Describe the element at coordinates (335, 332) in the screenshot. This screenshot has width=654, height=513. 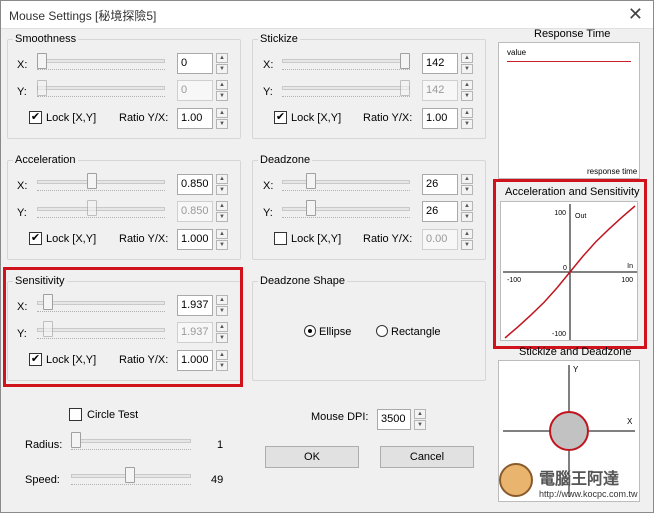
I see `ellipse-label: Ellipse` at that location.